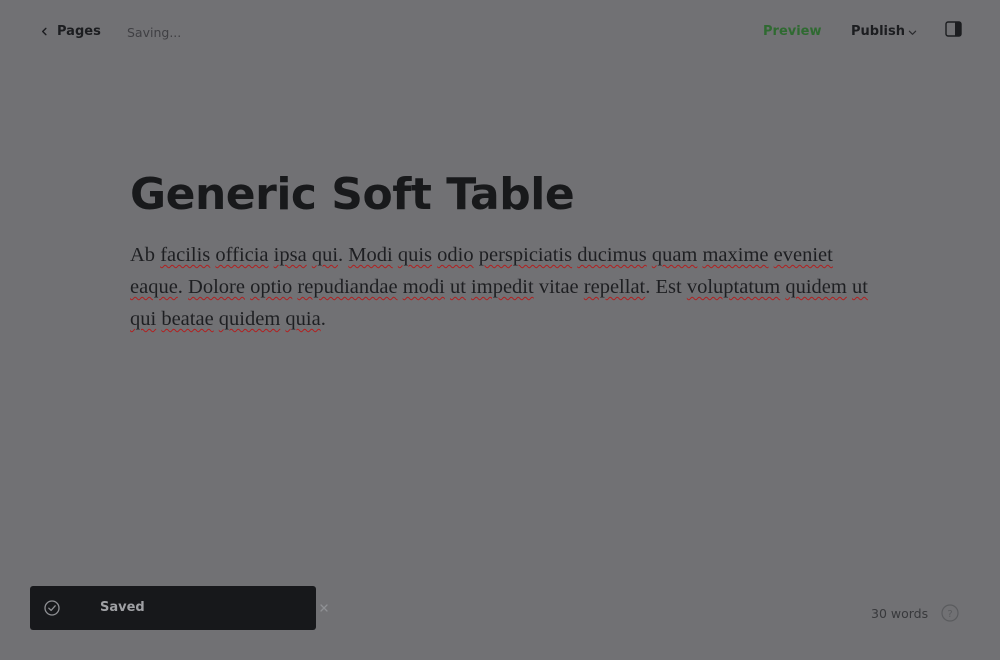 The image size is (1000, 660). What do you see at coordinates (525, 255) in the screenshot?
I see `flagged-word: perspiciatis` at bounding box center [525, 255].